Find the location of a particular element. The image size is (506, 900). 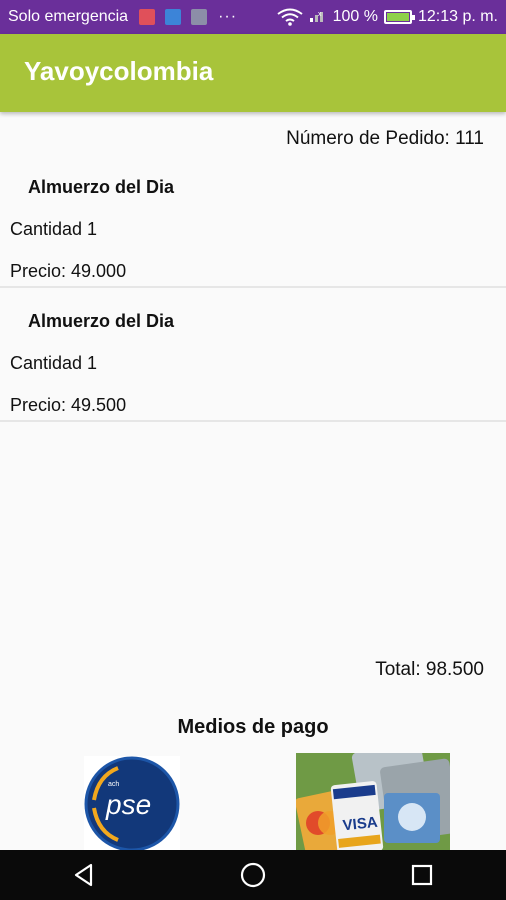

item-price: Precio: 49.000 is located at coordinates (68, 271).